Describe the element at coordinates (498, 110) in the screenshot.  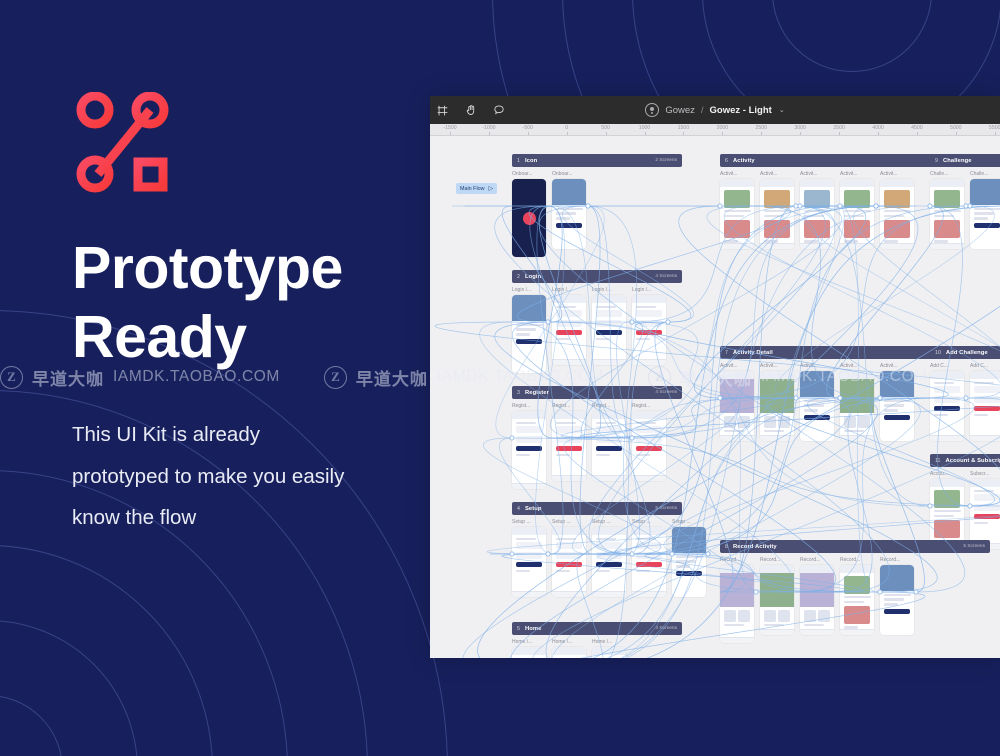
I see `comment-tool-icon` at that location.